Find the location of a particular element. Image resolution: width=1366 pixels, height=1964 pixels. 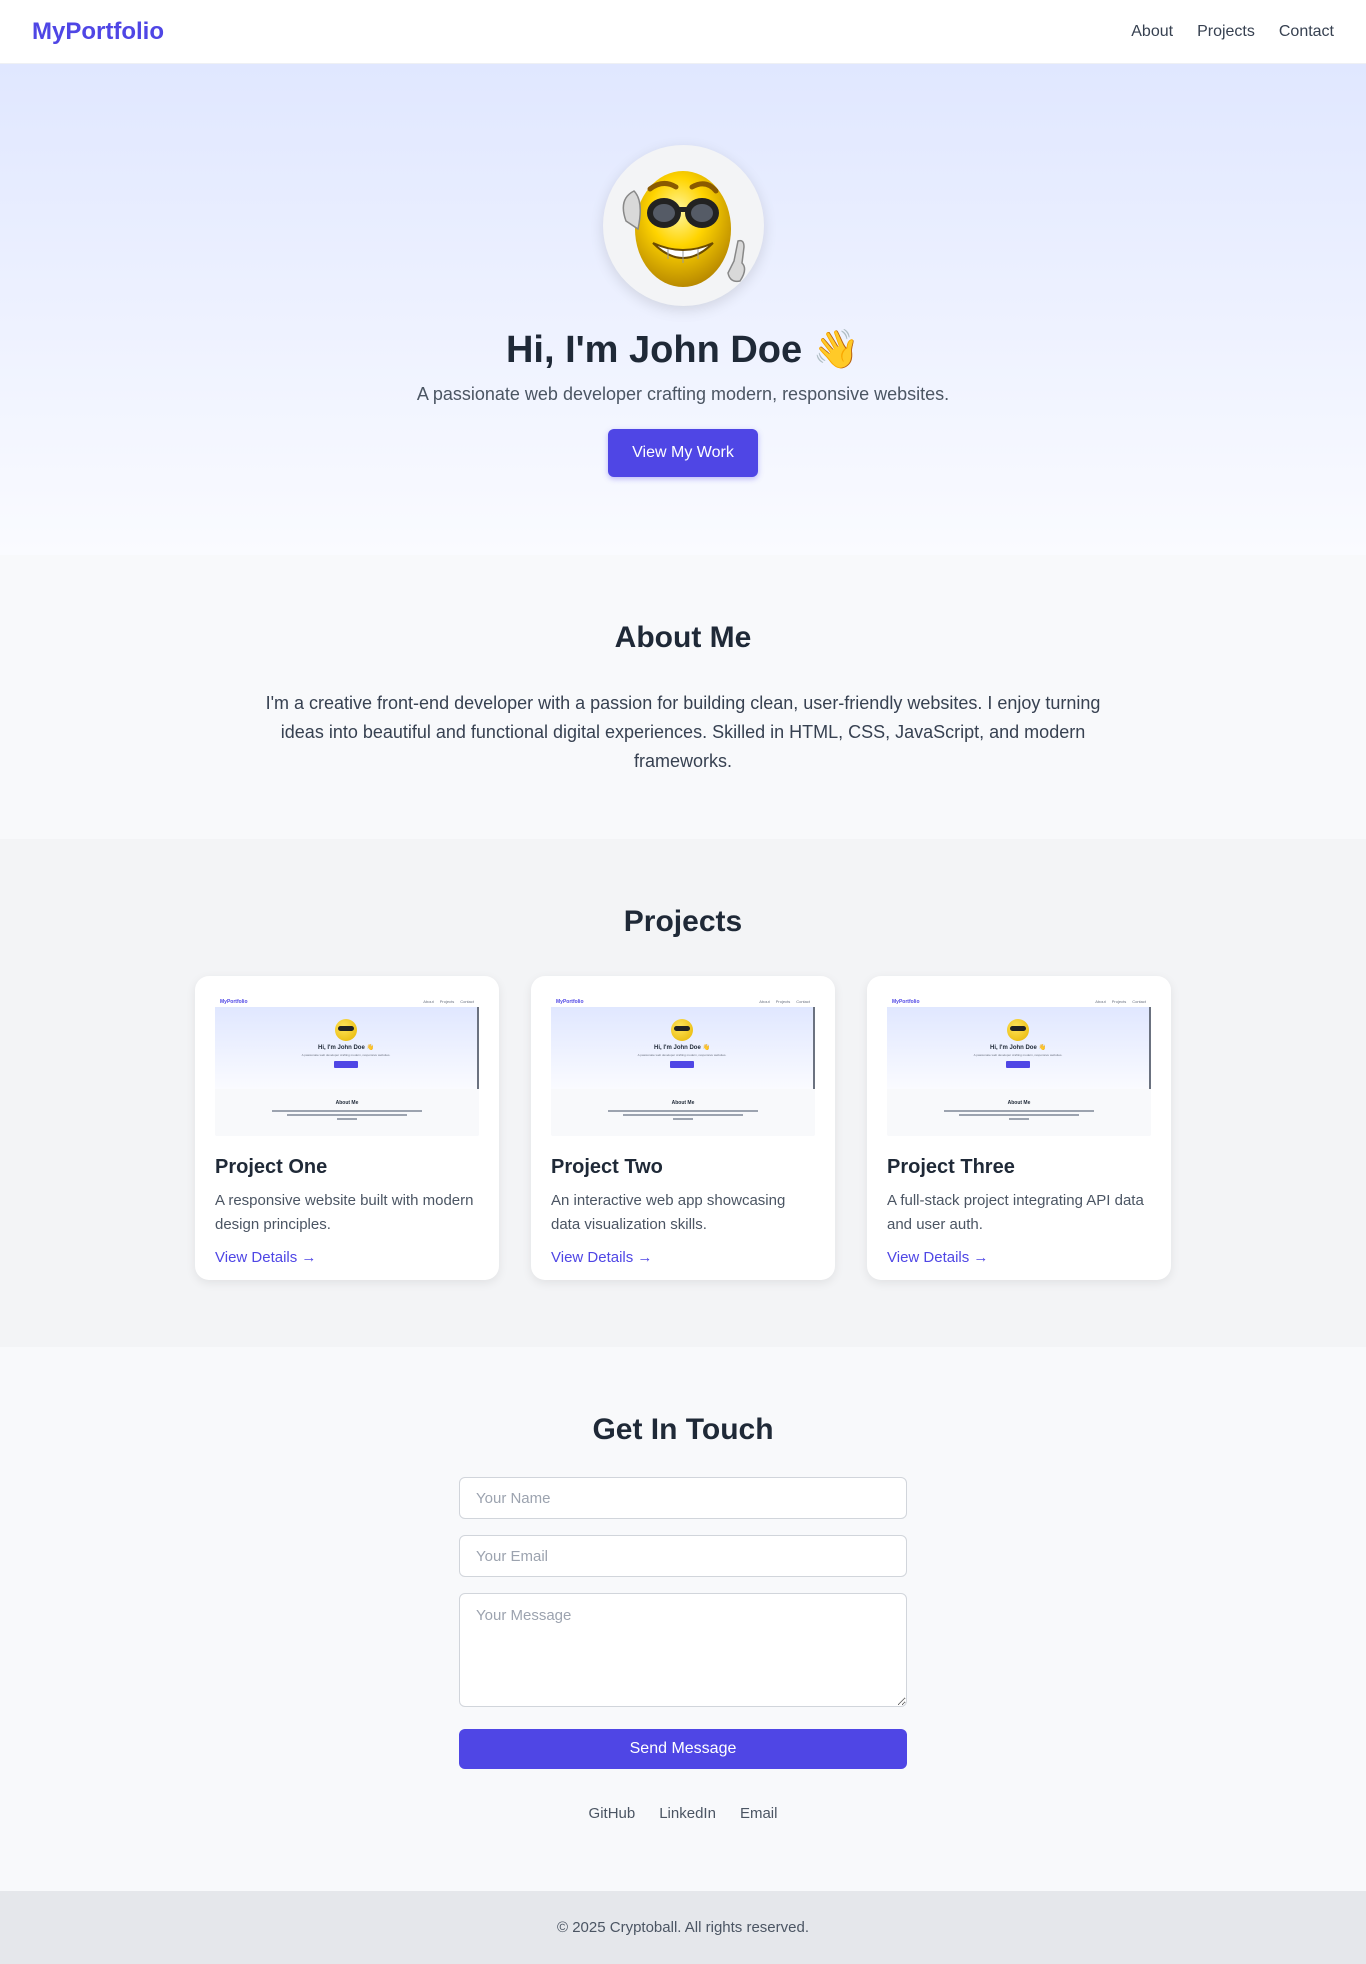

github-link: GitHub is located at coordinates (612, 1813).